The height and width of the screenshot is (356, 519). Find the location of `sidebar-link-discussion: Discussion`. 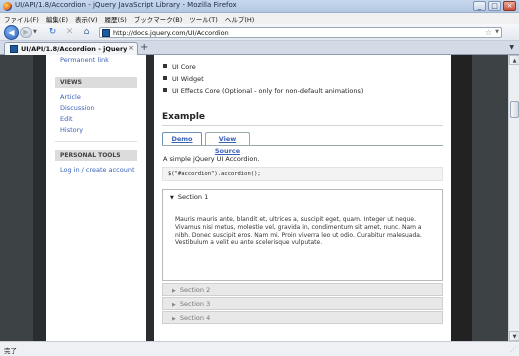

sidebar-link-discussion: Discussion is located at coordinates (77, 108).